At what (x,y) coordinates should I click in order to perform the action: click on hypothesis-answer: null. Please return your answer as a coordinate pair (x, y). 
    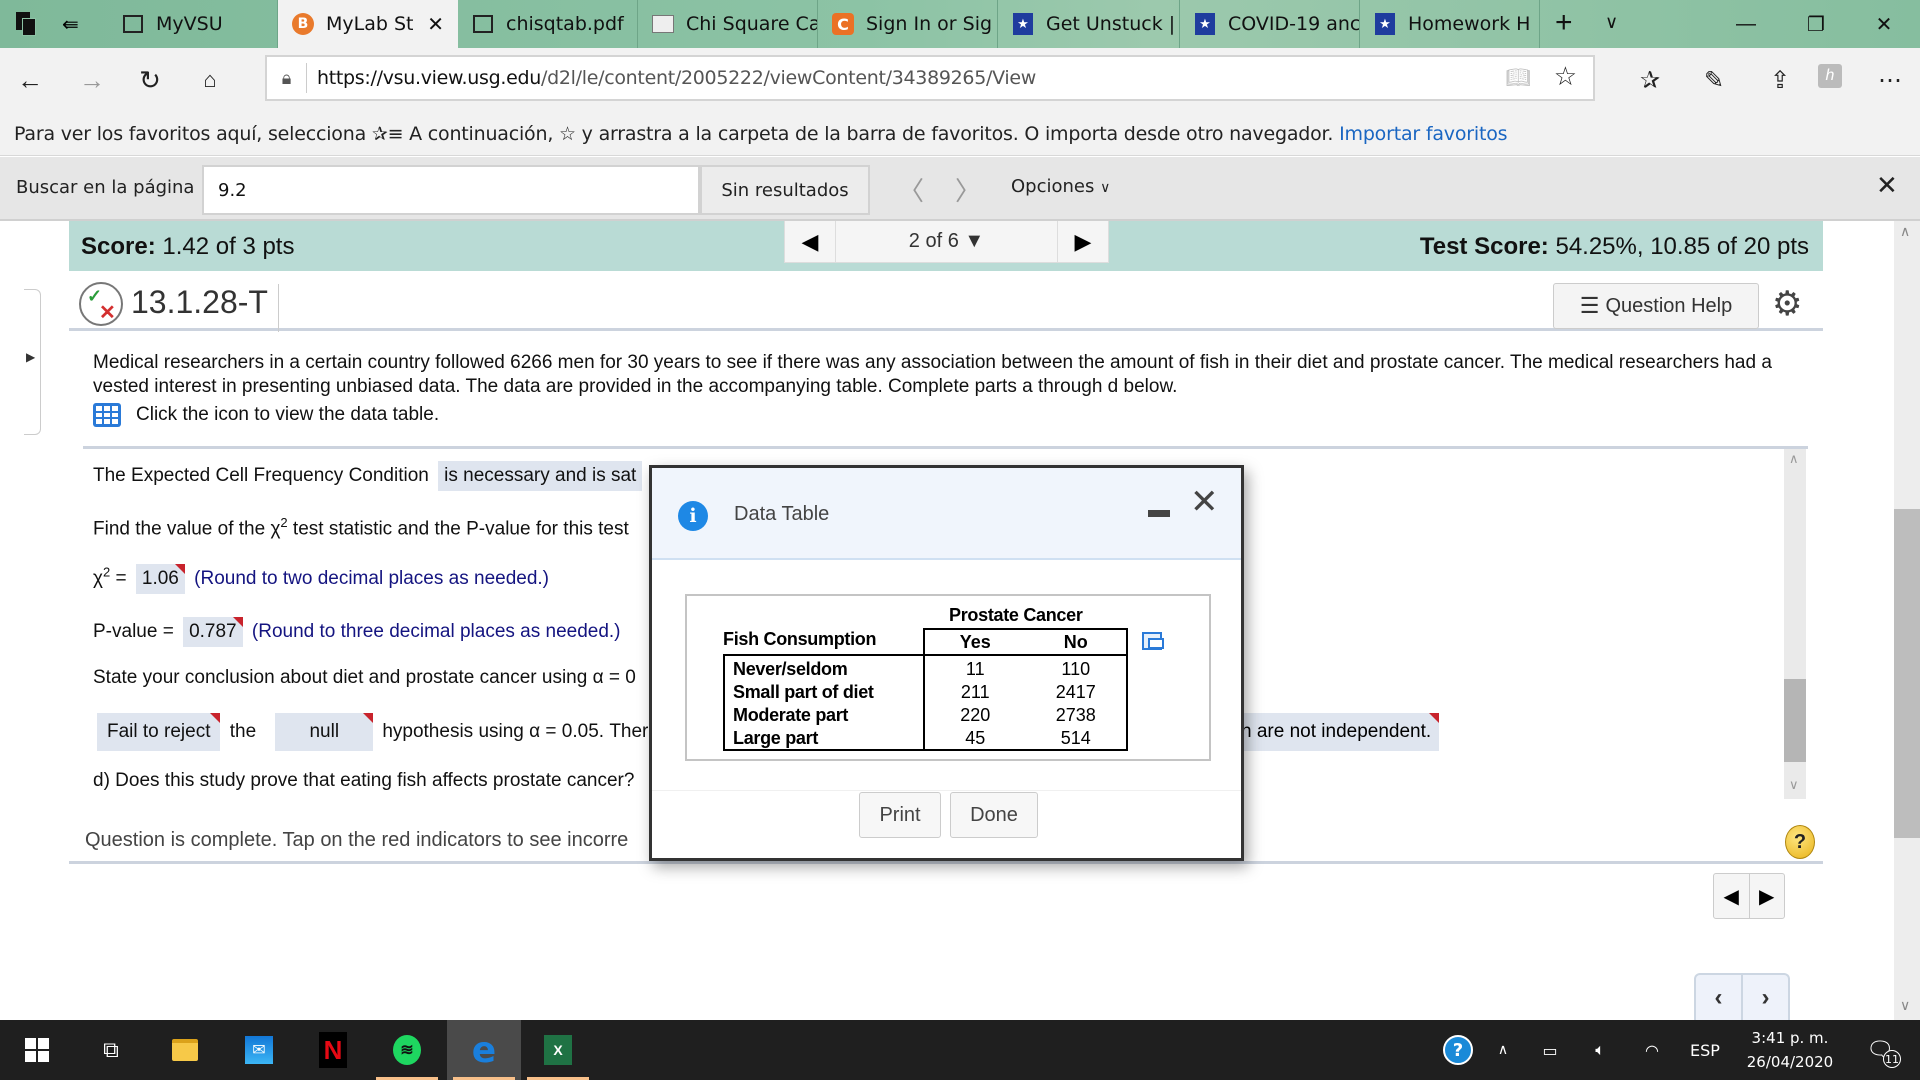
    Looking at the image, I should click on (324, 732).